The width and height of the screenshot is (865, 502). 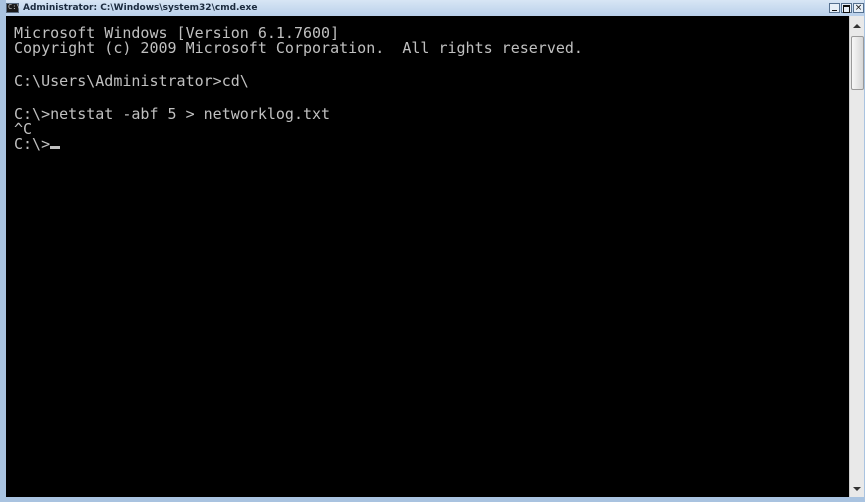 I want to click on cmd-icon-glyph: C:\, so click(x=14, y=7).